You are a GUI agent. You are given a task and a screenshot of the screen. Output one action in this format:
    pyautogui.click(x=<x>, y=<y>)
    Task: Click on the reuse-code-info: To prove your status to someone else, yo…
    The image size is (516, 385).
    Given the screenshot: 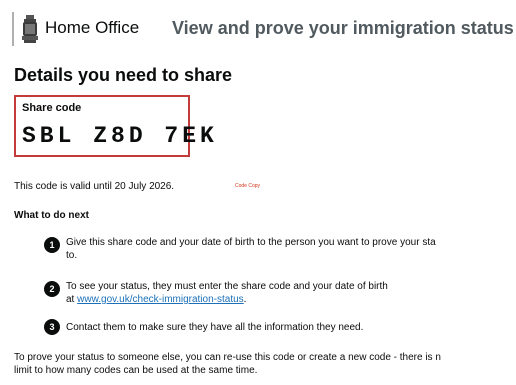 What is the action you would take?
    pyautogui.click(x=227, y=364)
    